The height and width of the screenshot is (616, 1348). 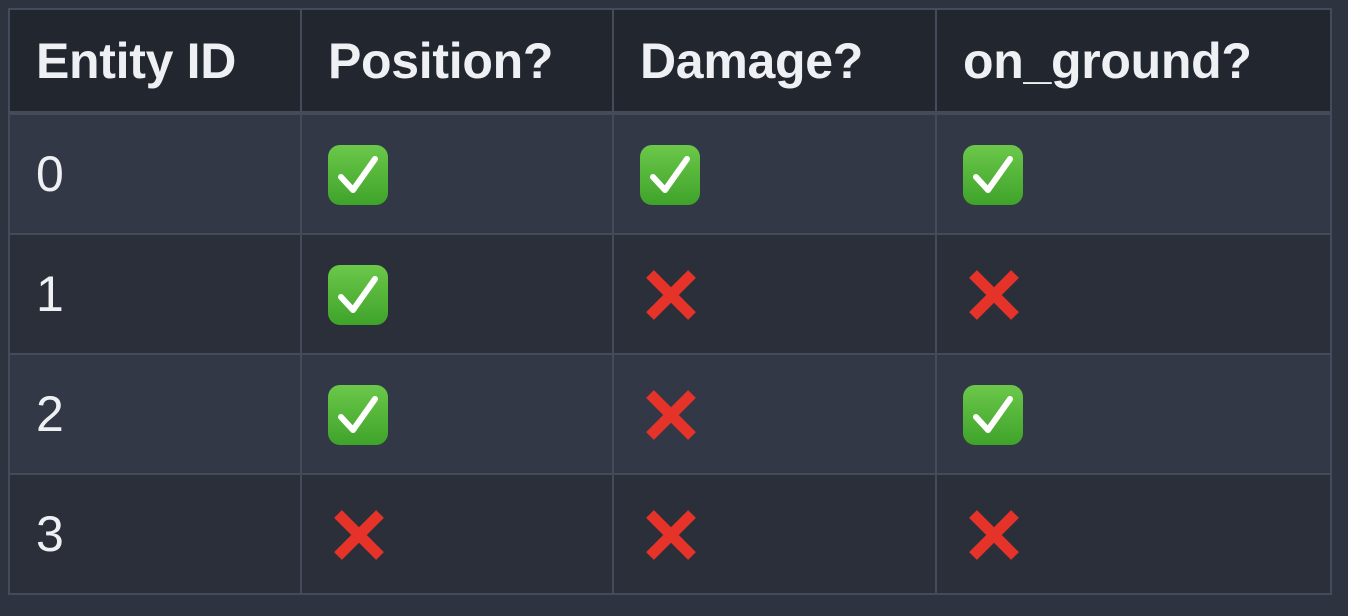 I want to click on header-damage: Damage?, so click(x=774, y=61).